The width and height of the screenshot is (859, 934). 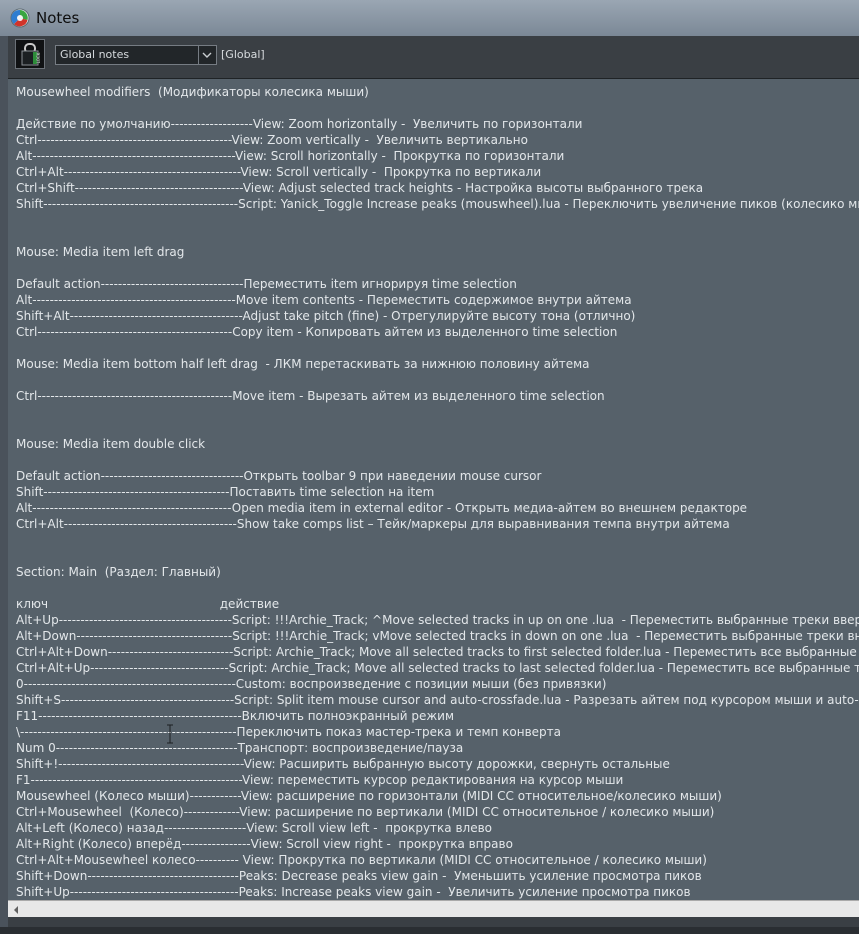 I want to click on lock-icon: LOCK, so click(x=31, y=54).